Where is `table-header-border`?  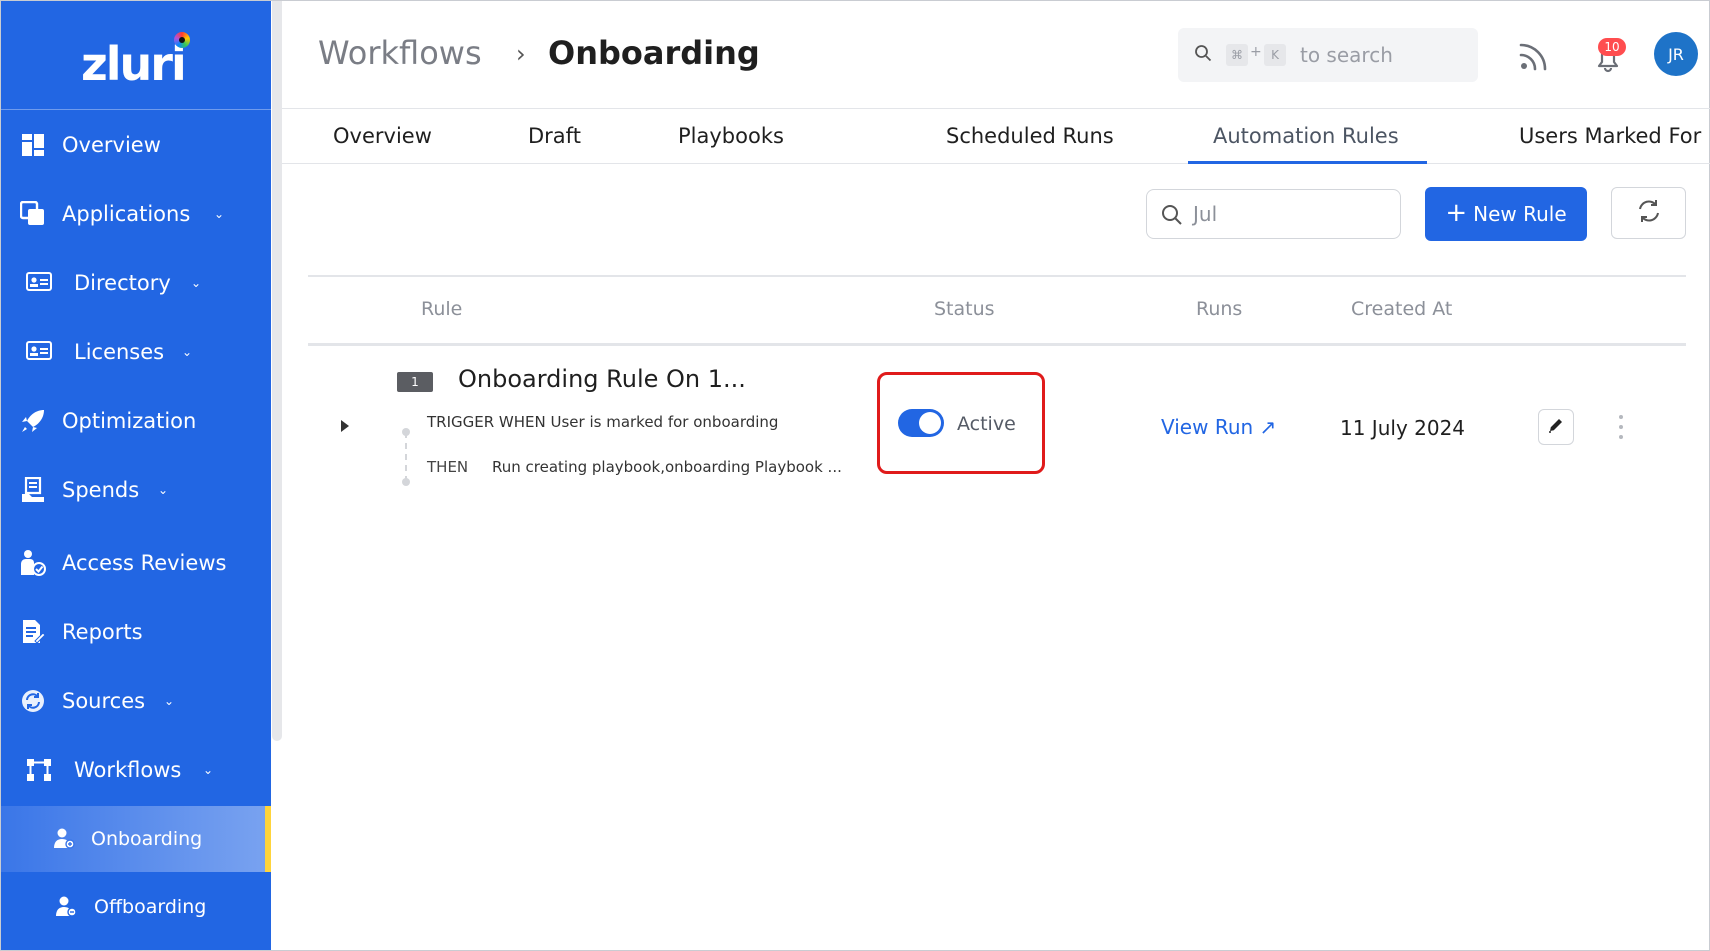
table-header-border is located at coordinates (997, 344).